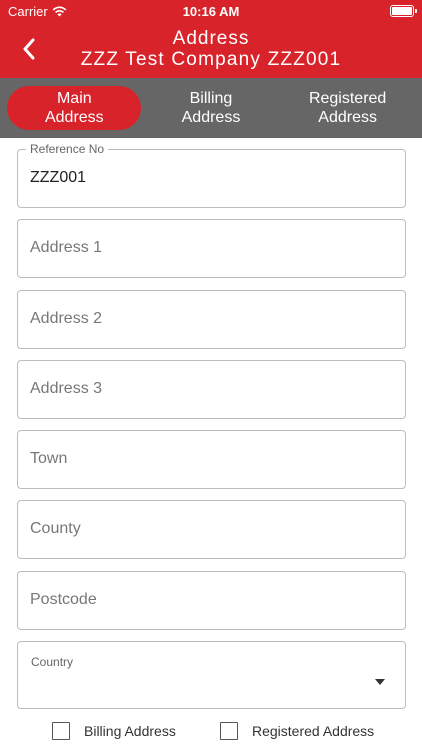 This screenshot has width=422, height=750. What do you see at coordinates (74, 98) in the screenshot?
I see `tab-label-line1: Main` at bounding box center [74, 98].